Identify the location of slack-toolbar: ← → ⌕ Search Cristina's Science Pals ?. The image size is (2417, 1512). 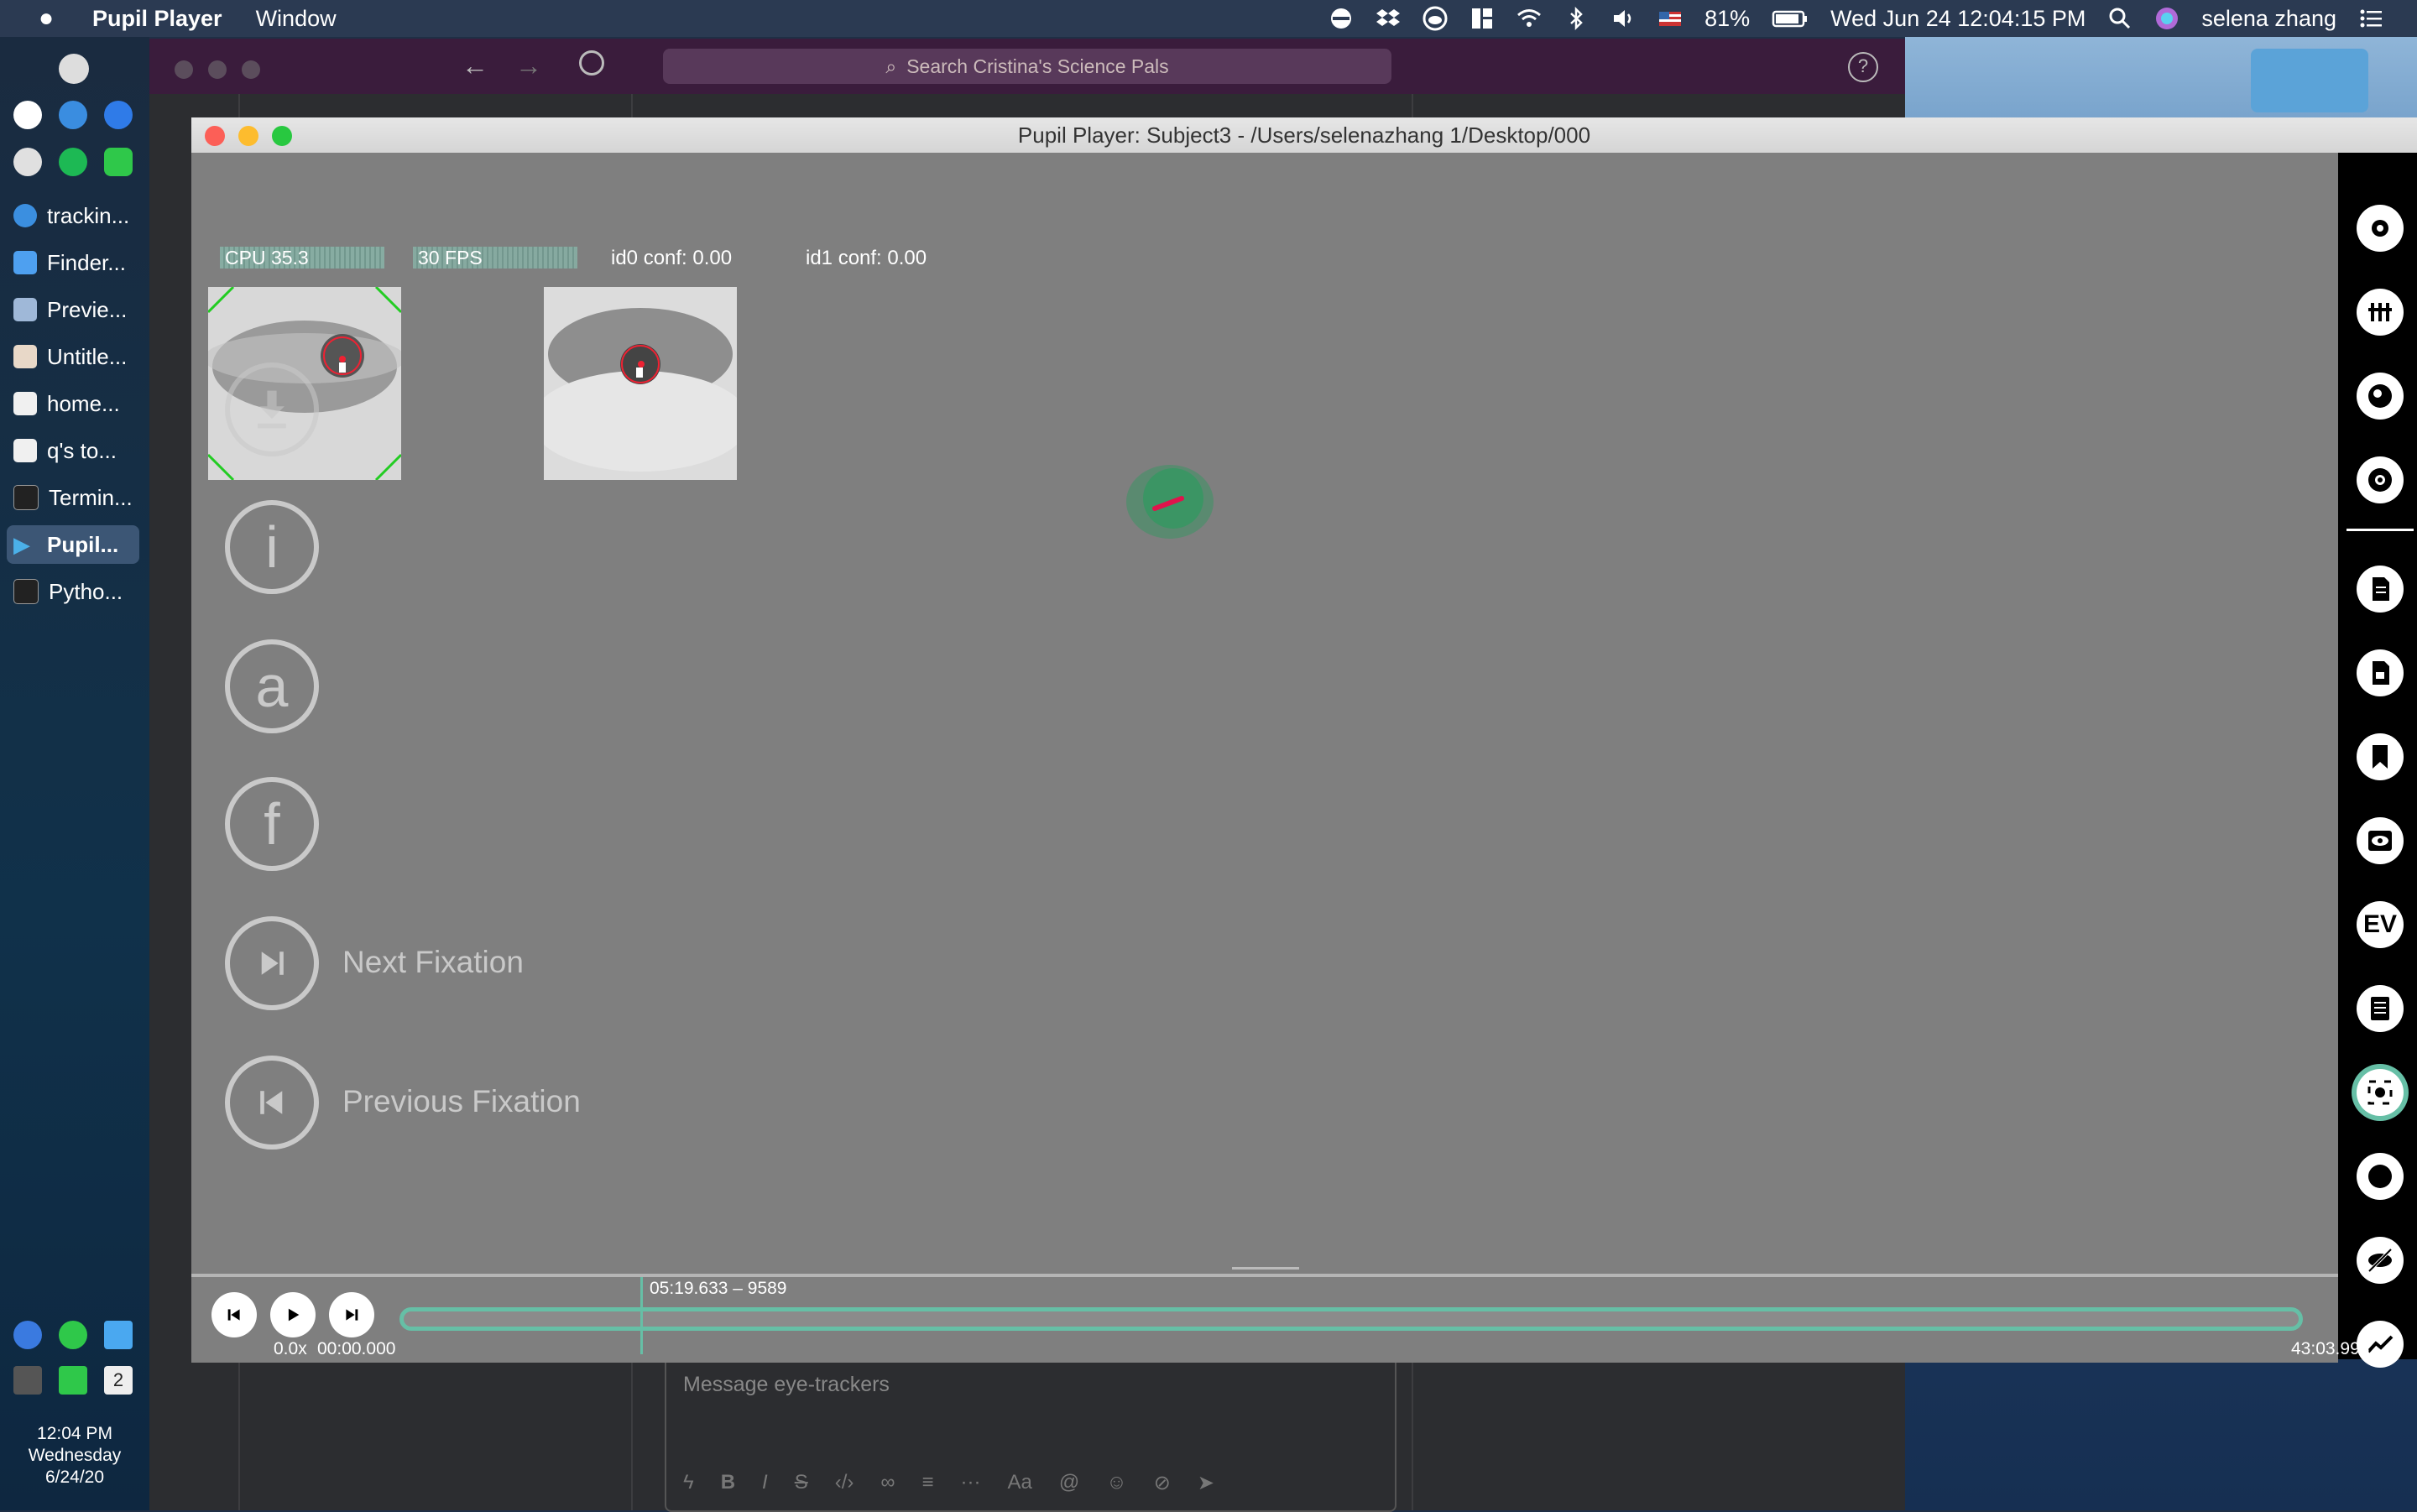
(1027, 66).